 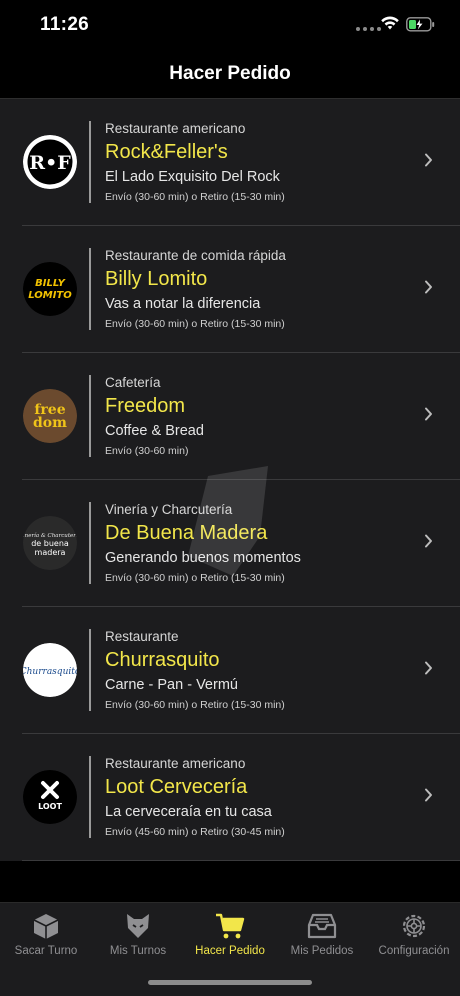 I want to click on wifi-icon, so click(x=390, y=23).